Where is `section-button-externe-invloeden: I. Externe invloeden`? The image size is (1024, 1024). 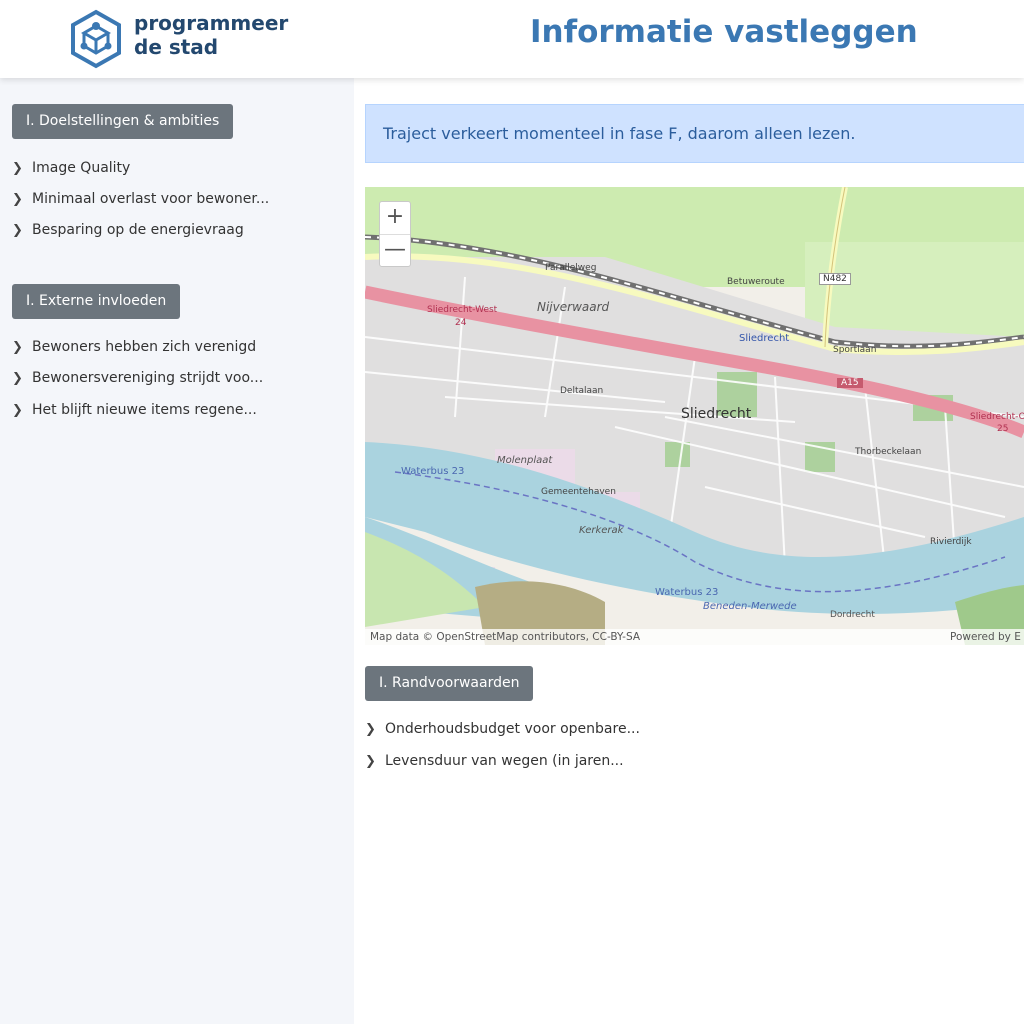 section-button-externe-invloeden: I. Externe invloeden is located at coordinates (96, 301).